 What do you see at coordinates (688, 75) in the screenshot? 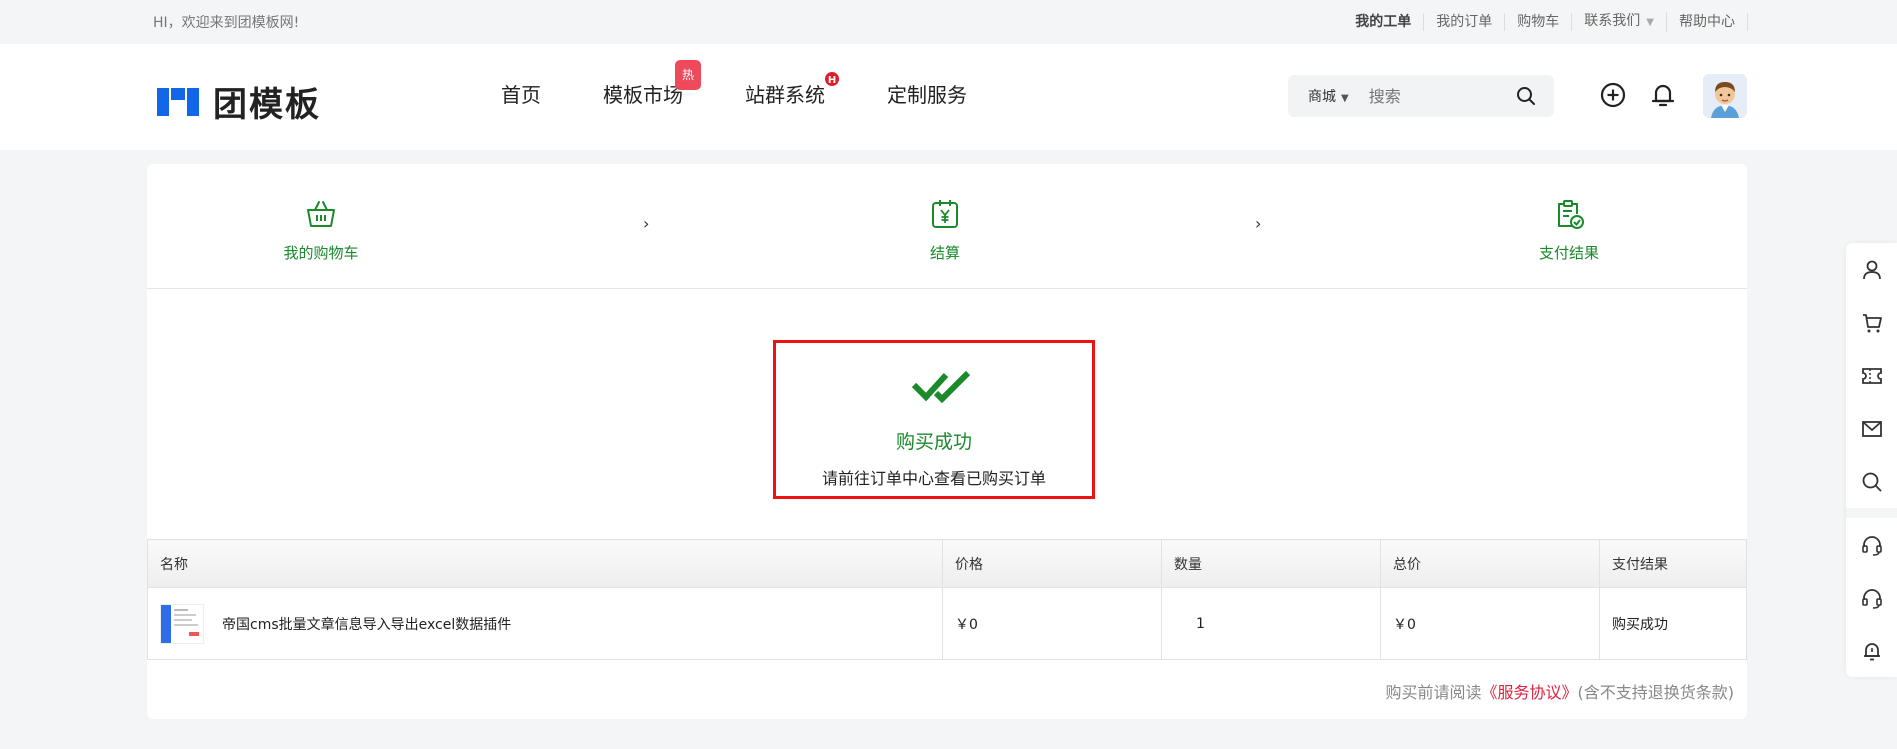
I see `hot-badge: 热` at bounding box center [688, 75].